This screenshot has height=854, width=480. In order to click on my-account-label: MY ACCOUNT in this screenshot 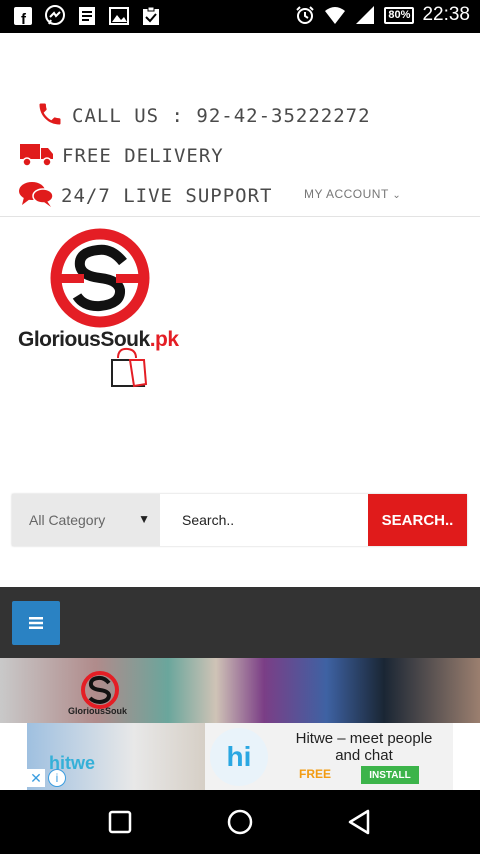, I will do `click(346, 194)`.